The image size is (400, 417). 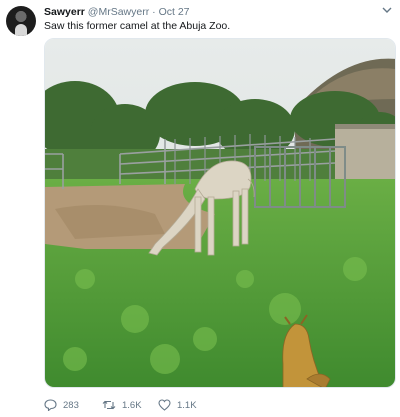 I want to click on action-bar: 283 1.6K 1.1K, so click(x=131, y=405).